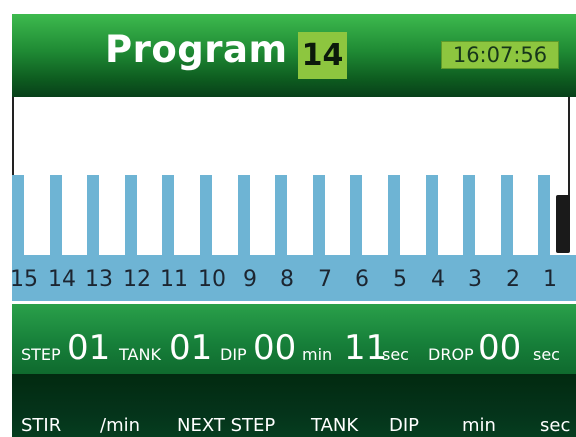 Image resolution: width=576 pixels, height=437 pixels. What do you see at coordinates (275, 348) in the screenshot?
I see `dip-min-value: 00` at bounding box center [275, 348].